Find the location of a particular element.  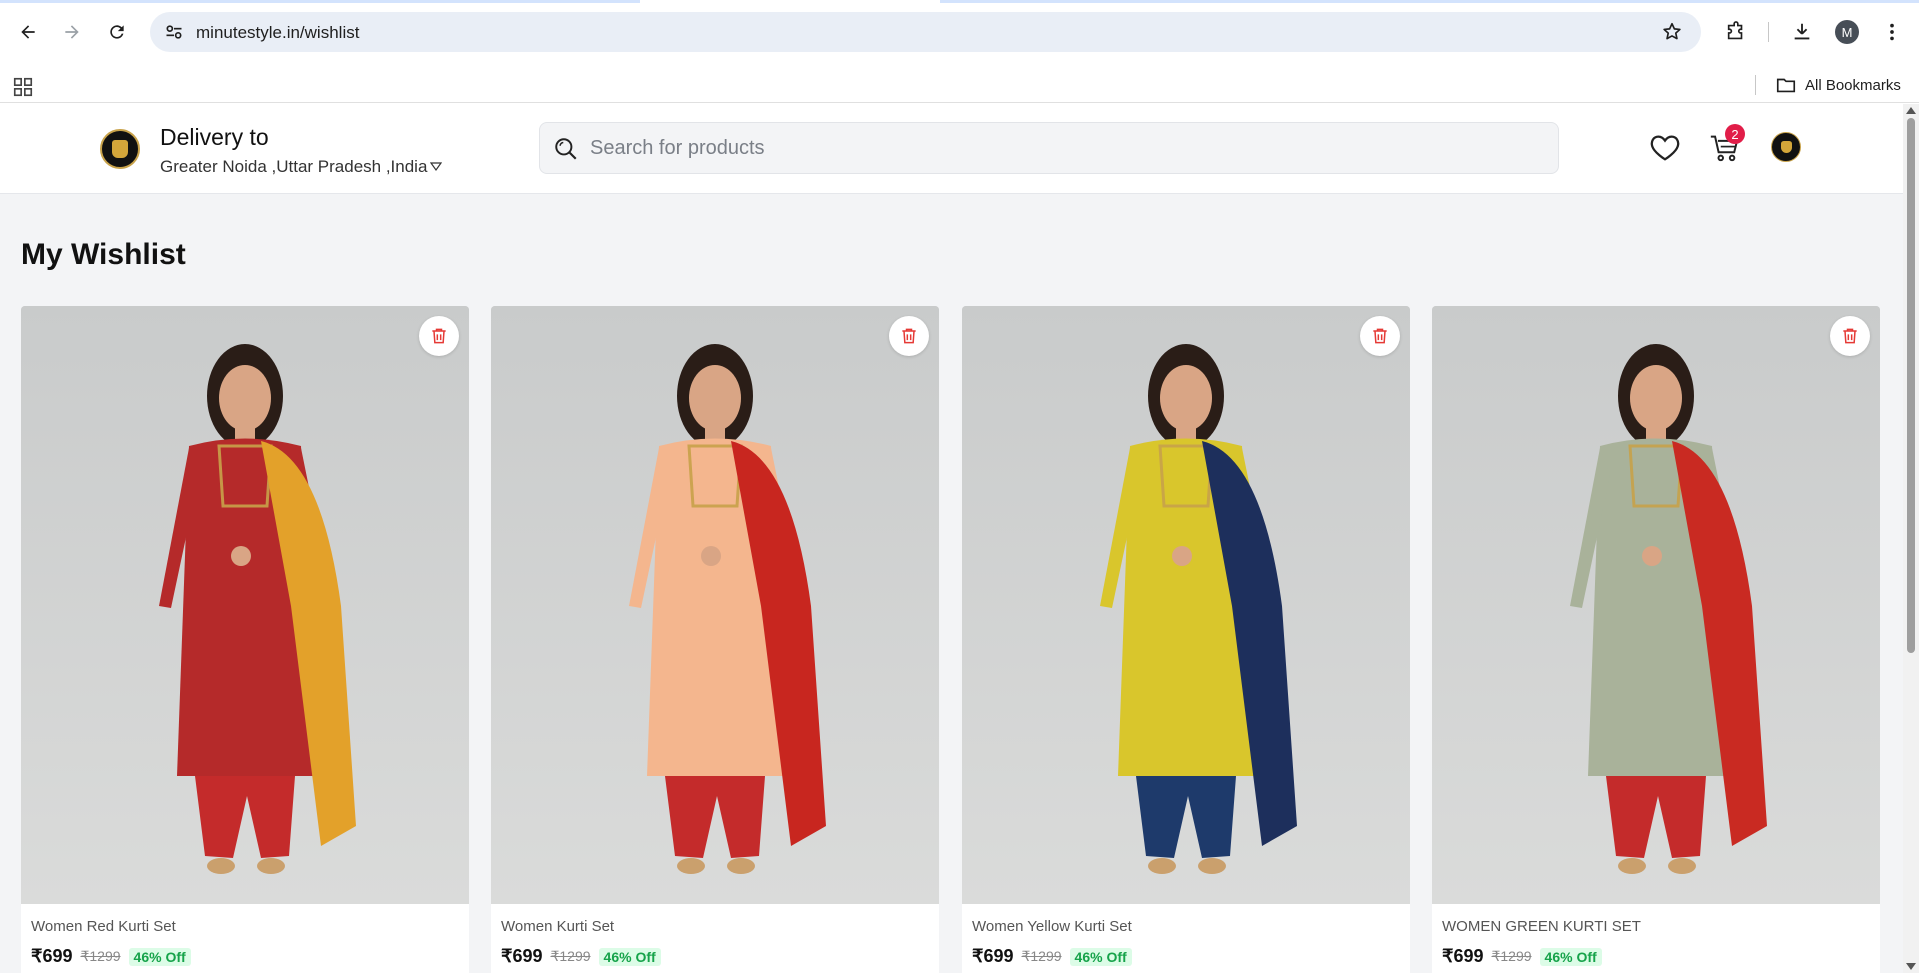

puzzle-icon is located at coordinates (1735, 30).